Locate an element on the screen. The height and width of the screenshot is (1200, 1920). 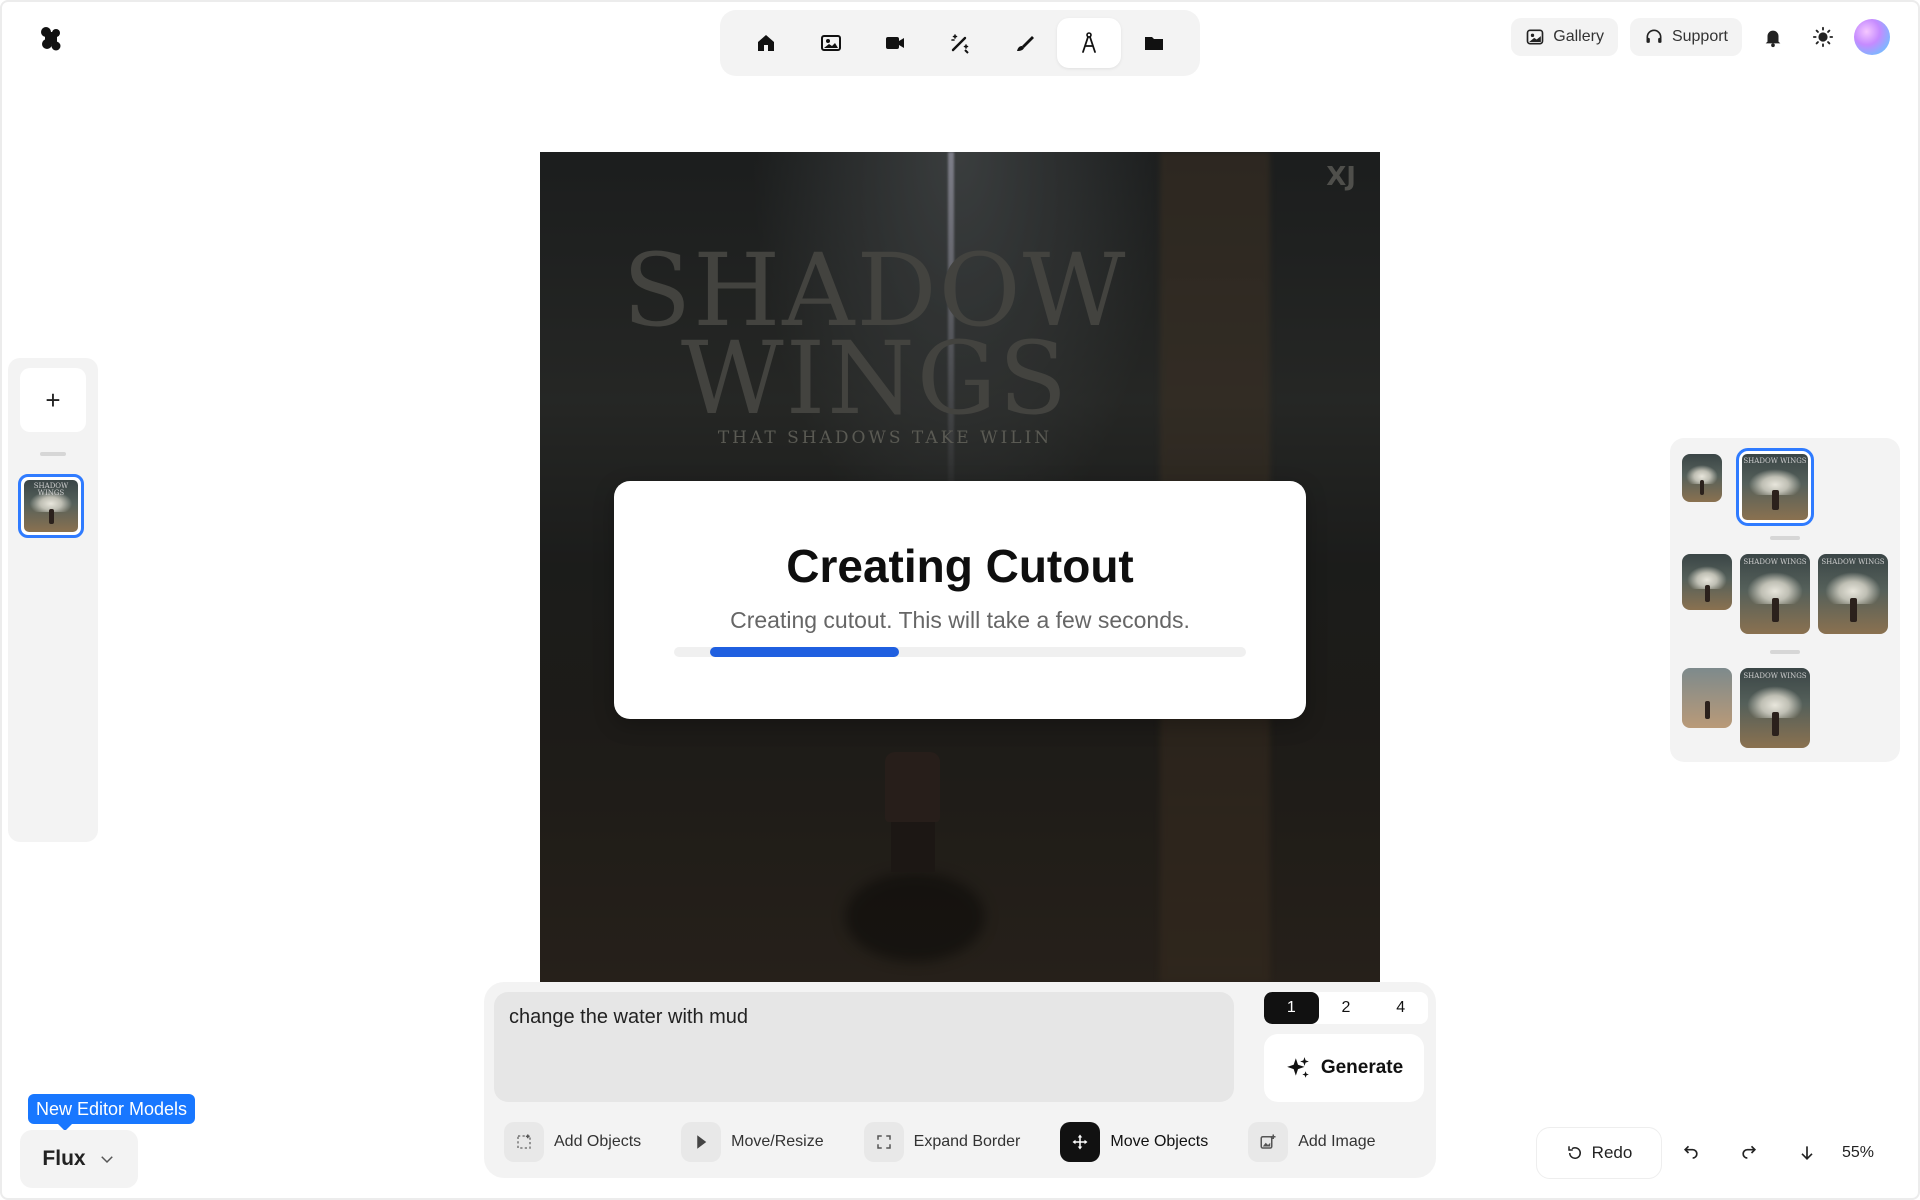
app-logo is located at coordinates (51, 39).